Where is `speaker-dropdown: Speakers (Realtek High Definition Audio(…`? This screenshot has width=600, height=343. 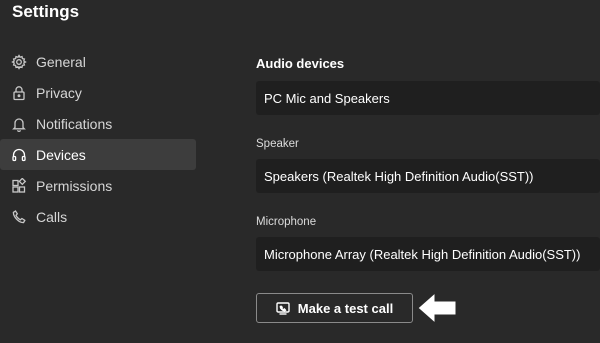 speaker-dropdown: Speakers (Realtek High Definition Audio(… is located at coordinates (428, 176).